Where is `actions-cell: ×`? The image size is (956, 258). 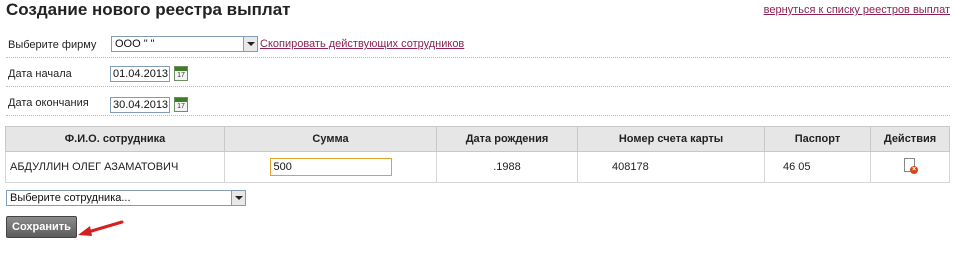
actions-cell: × is located at coordinates (910, 167).